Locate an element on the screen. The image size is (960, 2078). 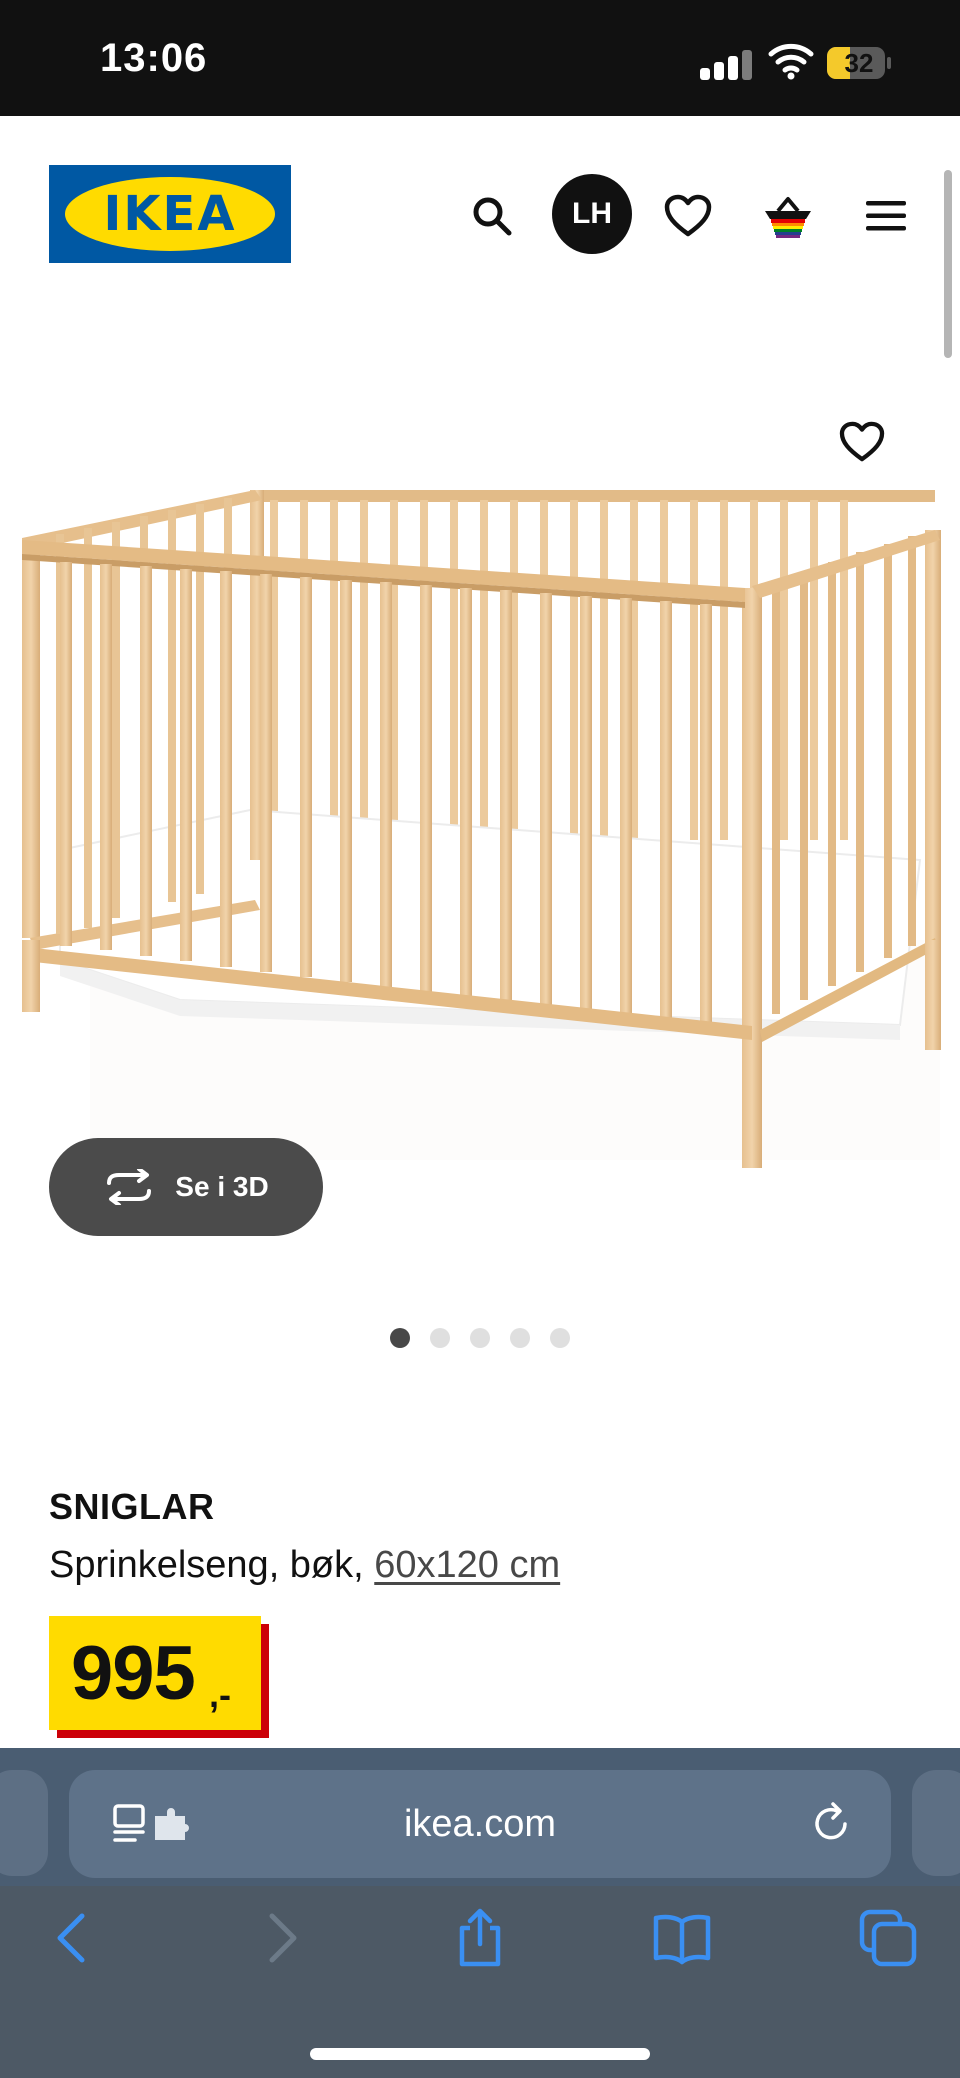
url-text: ikea.com is located at coordinates (480, 1824).